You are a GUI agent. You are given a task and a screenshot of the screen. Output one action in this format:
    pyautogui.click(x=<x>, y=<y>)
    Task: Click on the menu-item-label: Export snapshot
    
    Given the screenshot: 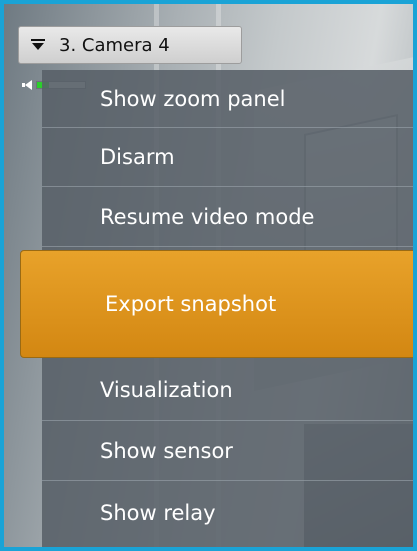 What is the action you would take?
    pyautogui.click(x=191, y=304)
    